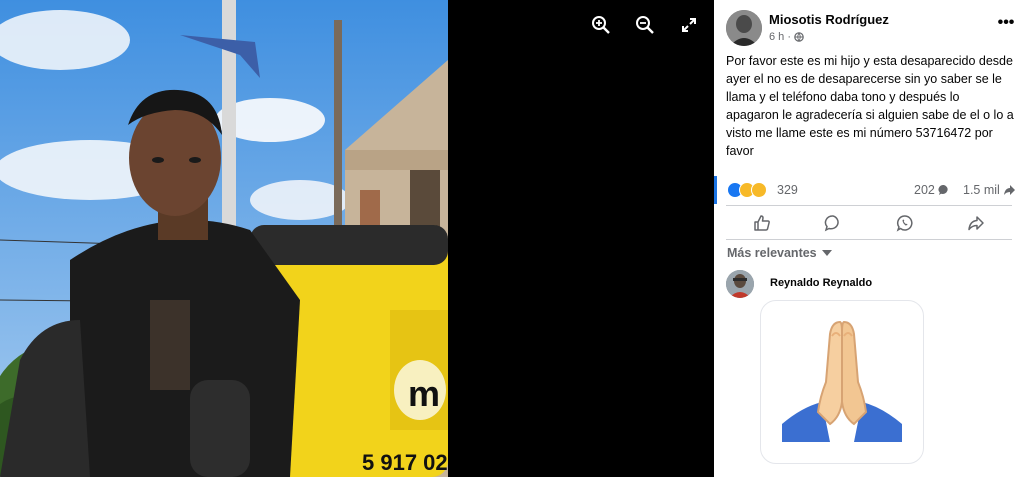  I want to click on post-meta: 6 h ·, so click(786, 37).